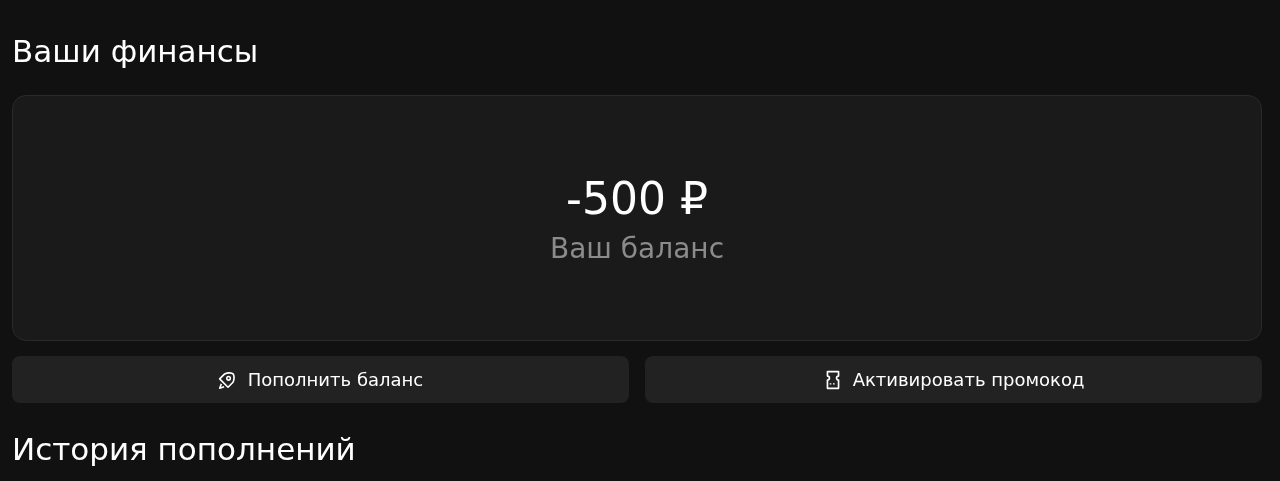 Image resolution: width=1280 pixels, height=481 pixels. What do you see at coordinates (637, 199) in the screenshot?
I see `balance-amount: -500 ₽` at bounding box center [637, 199].